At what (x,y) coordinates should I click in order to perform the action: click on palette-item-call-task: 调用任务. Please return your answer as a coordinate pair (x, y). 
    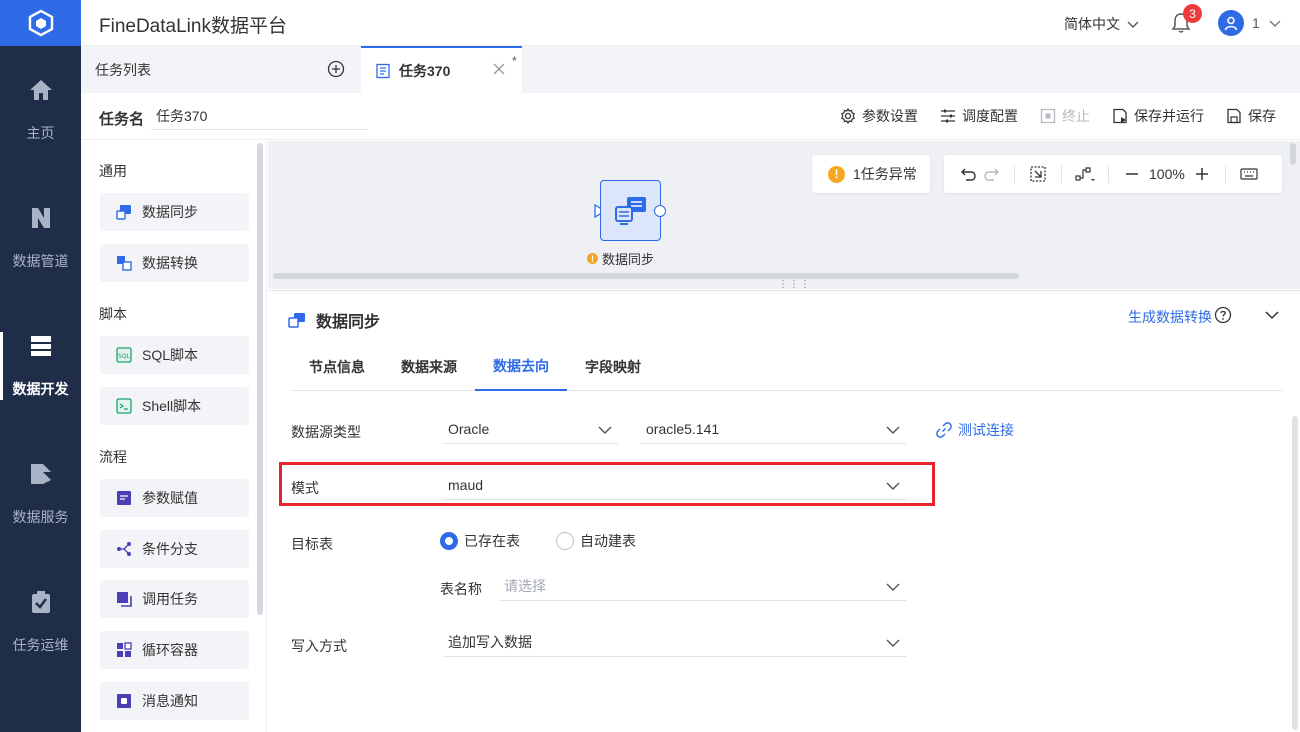
    Looking at the image, I should click on (174, 599).